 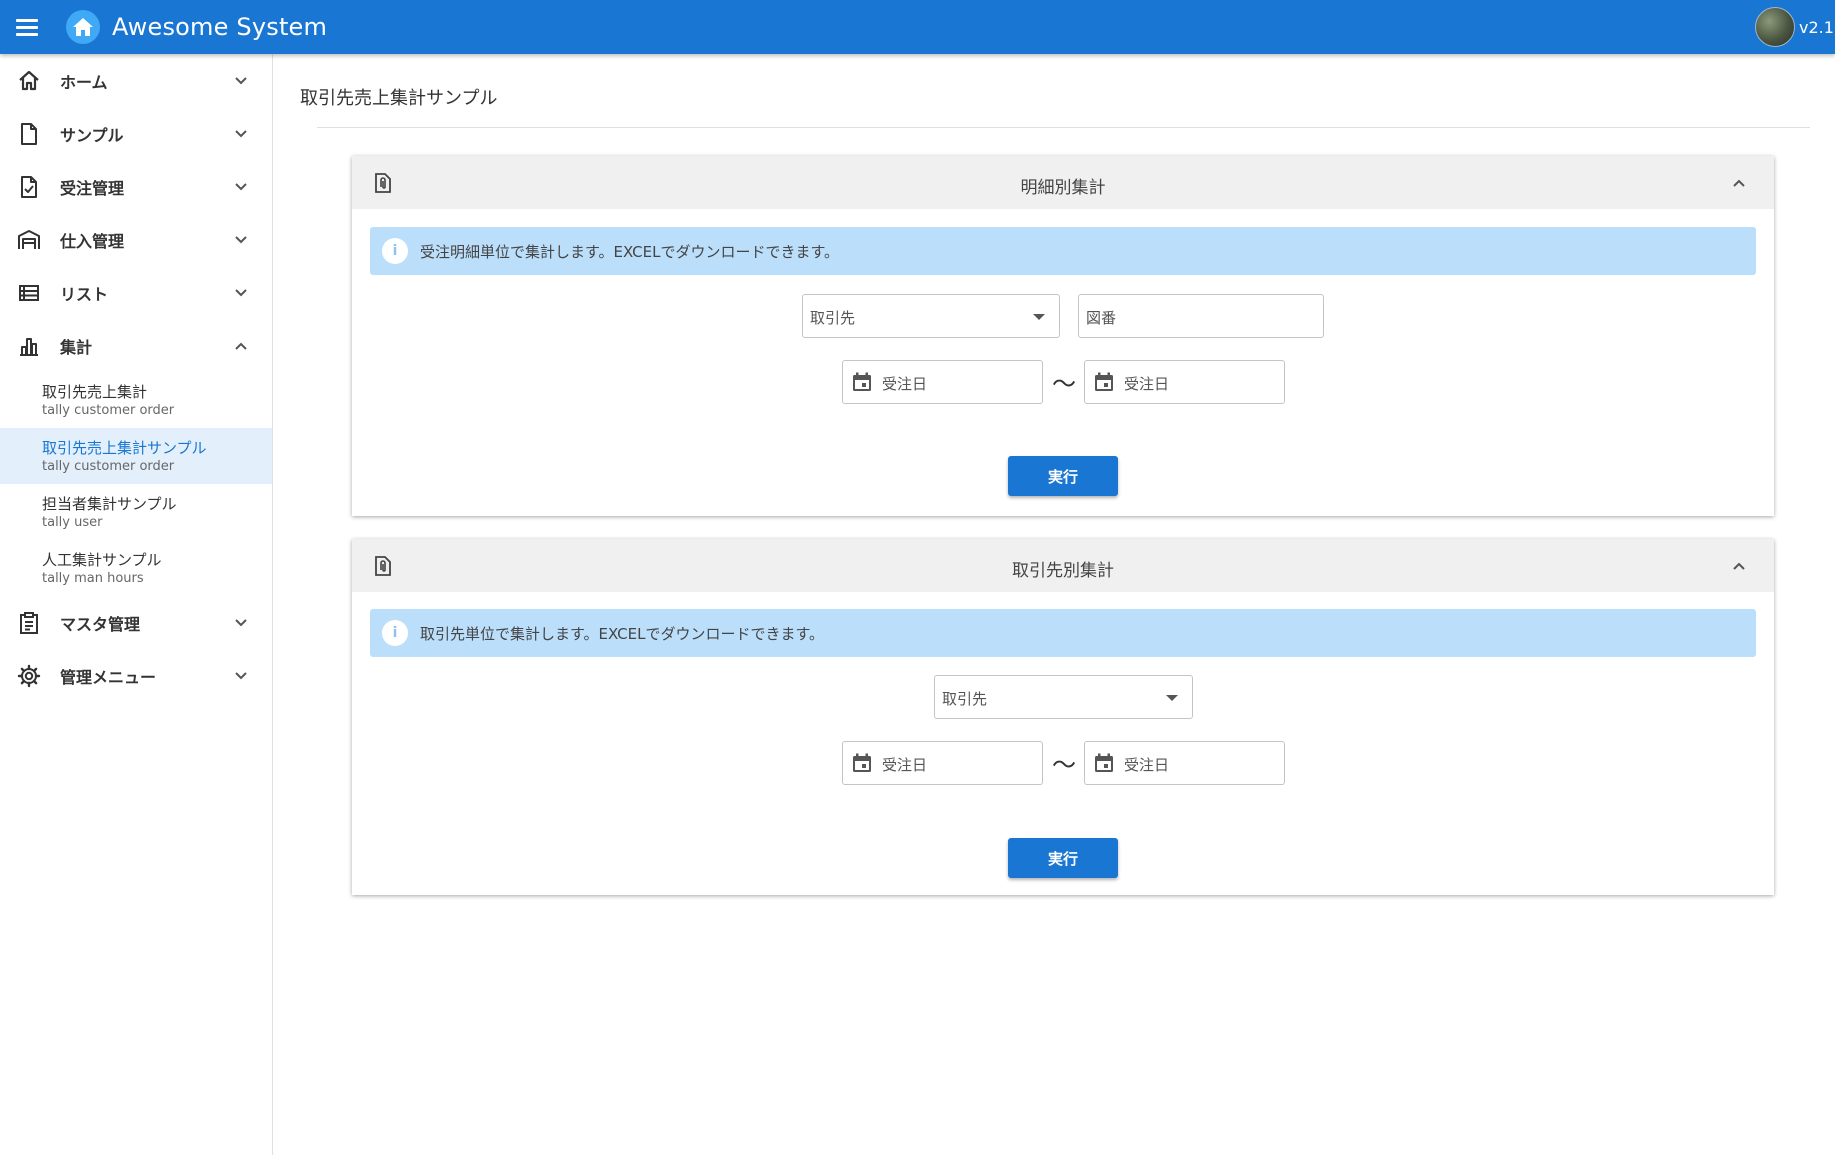 What do you see at coordinates (399, 98) in the screenshot?
I see `page-title: 取引先売上集計サンプル` at bounding box center [399, 98].